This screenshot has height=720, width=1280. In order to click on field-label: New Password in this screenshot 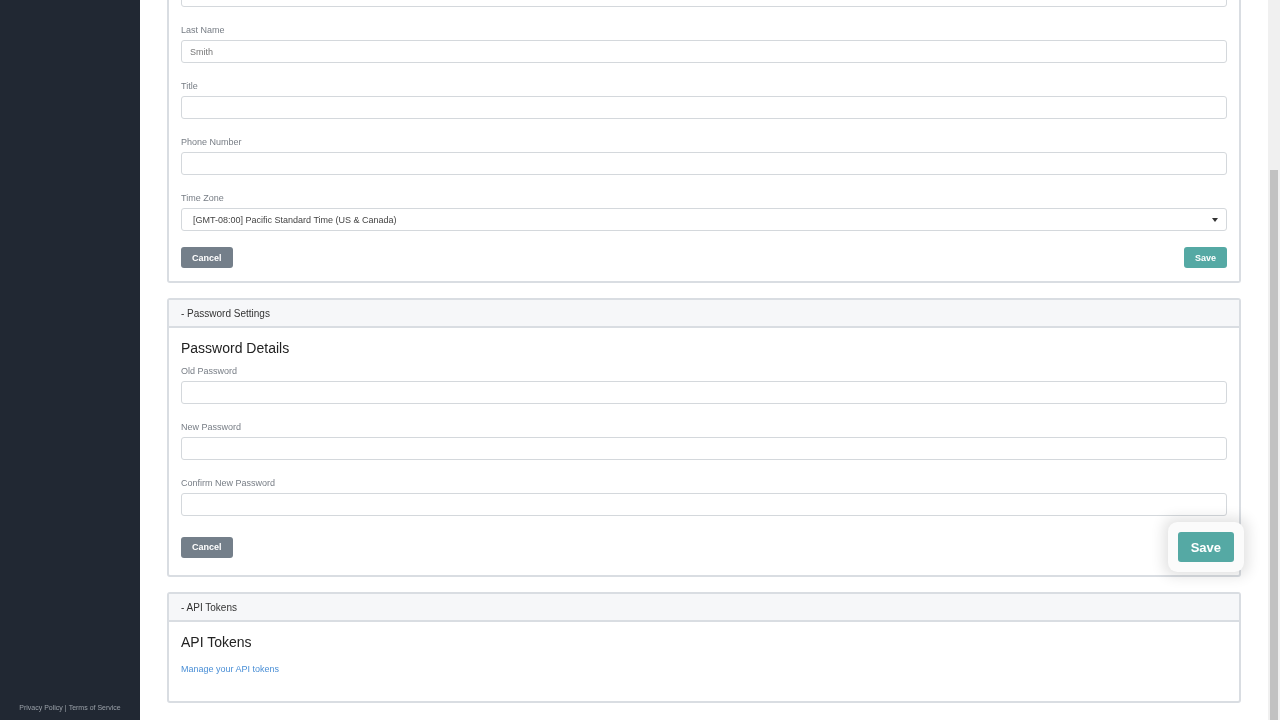, I will do `click(212, 427)`.